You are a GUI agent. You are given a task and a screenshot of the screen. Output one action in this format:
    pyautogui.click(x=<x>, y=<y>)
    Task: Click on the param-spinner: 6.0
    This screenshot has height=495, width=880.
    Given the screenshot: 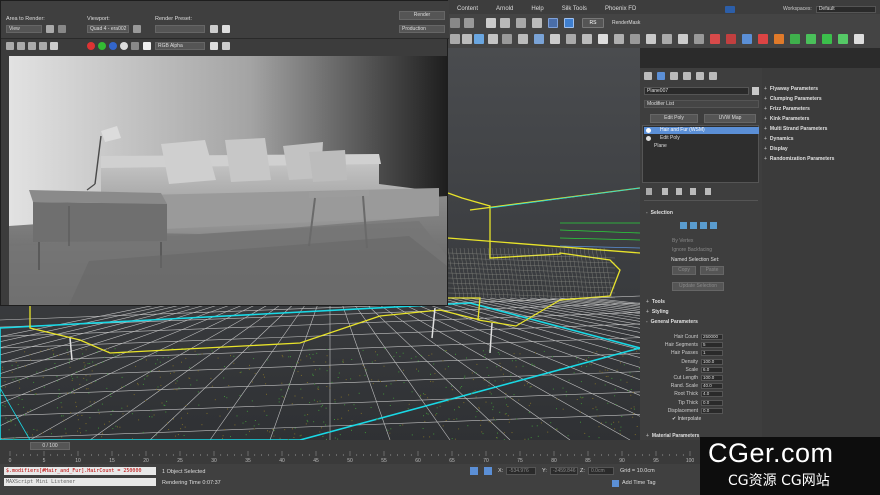 What is the action you would take?
    pyautogui.click(x=712, y=369)
    